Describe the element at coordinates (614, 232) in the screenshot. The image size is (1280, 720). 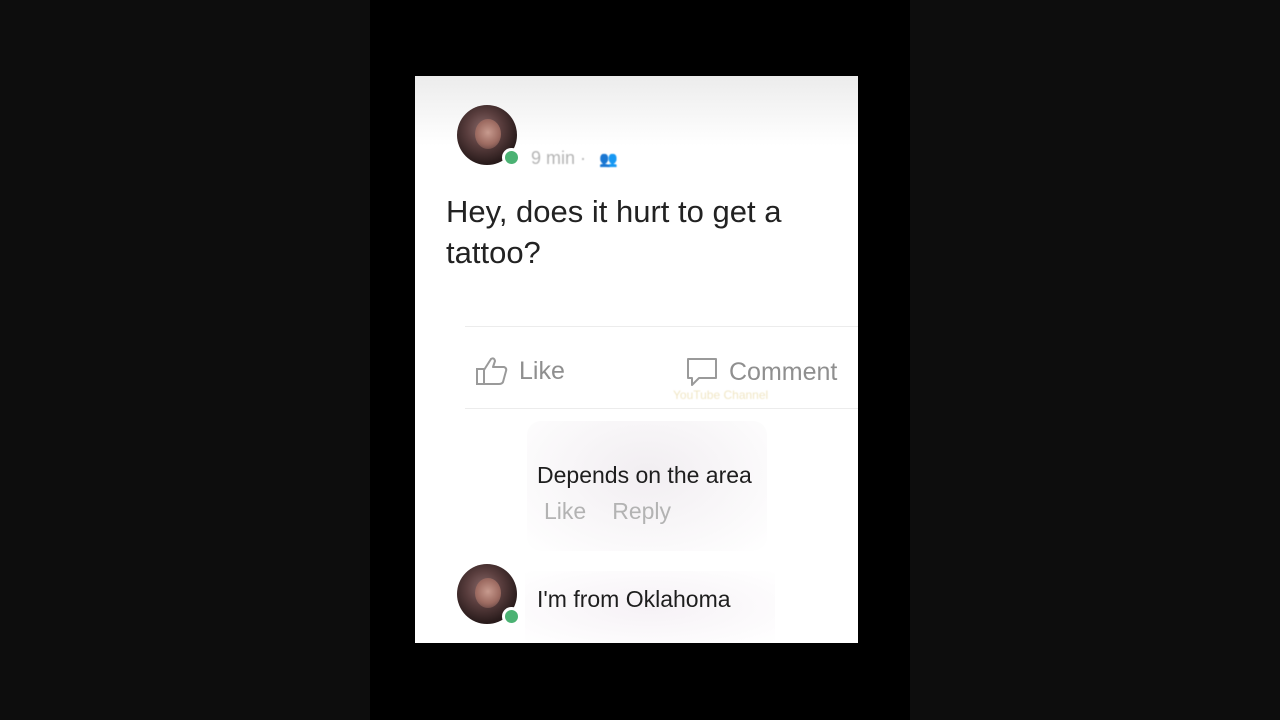
I see `post-text: Hey, does it hurt to get a tattoo?` at that location.